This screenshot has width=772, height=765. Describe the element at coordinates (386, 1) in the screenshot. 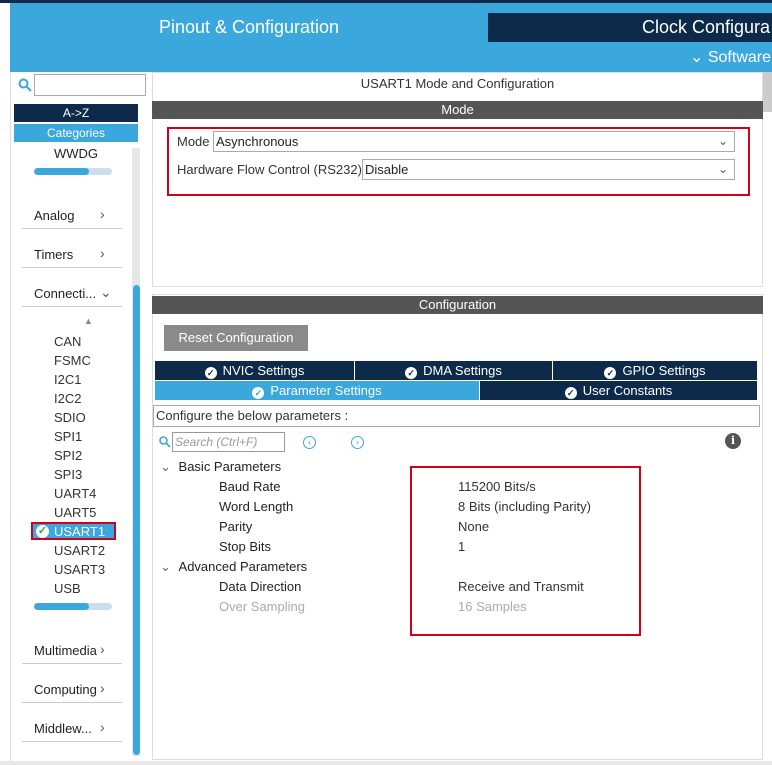

I see `top-border` at that location.